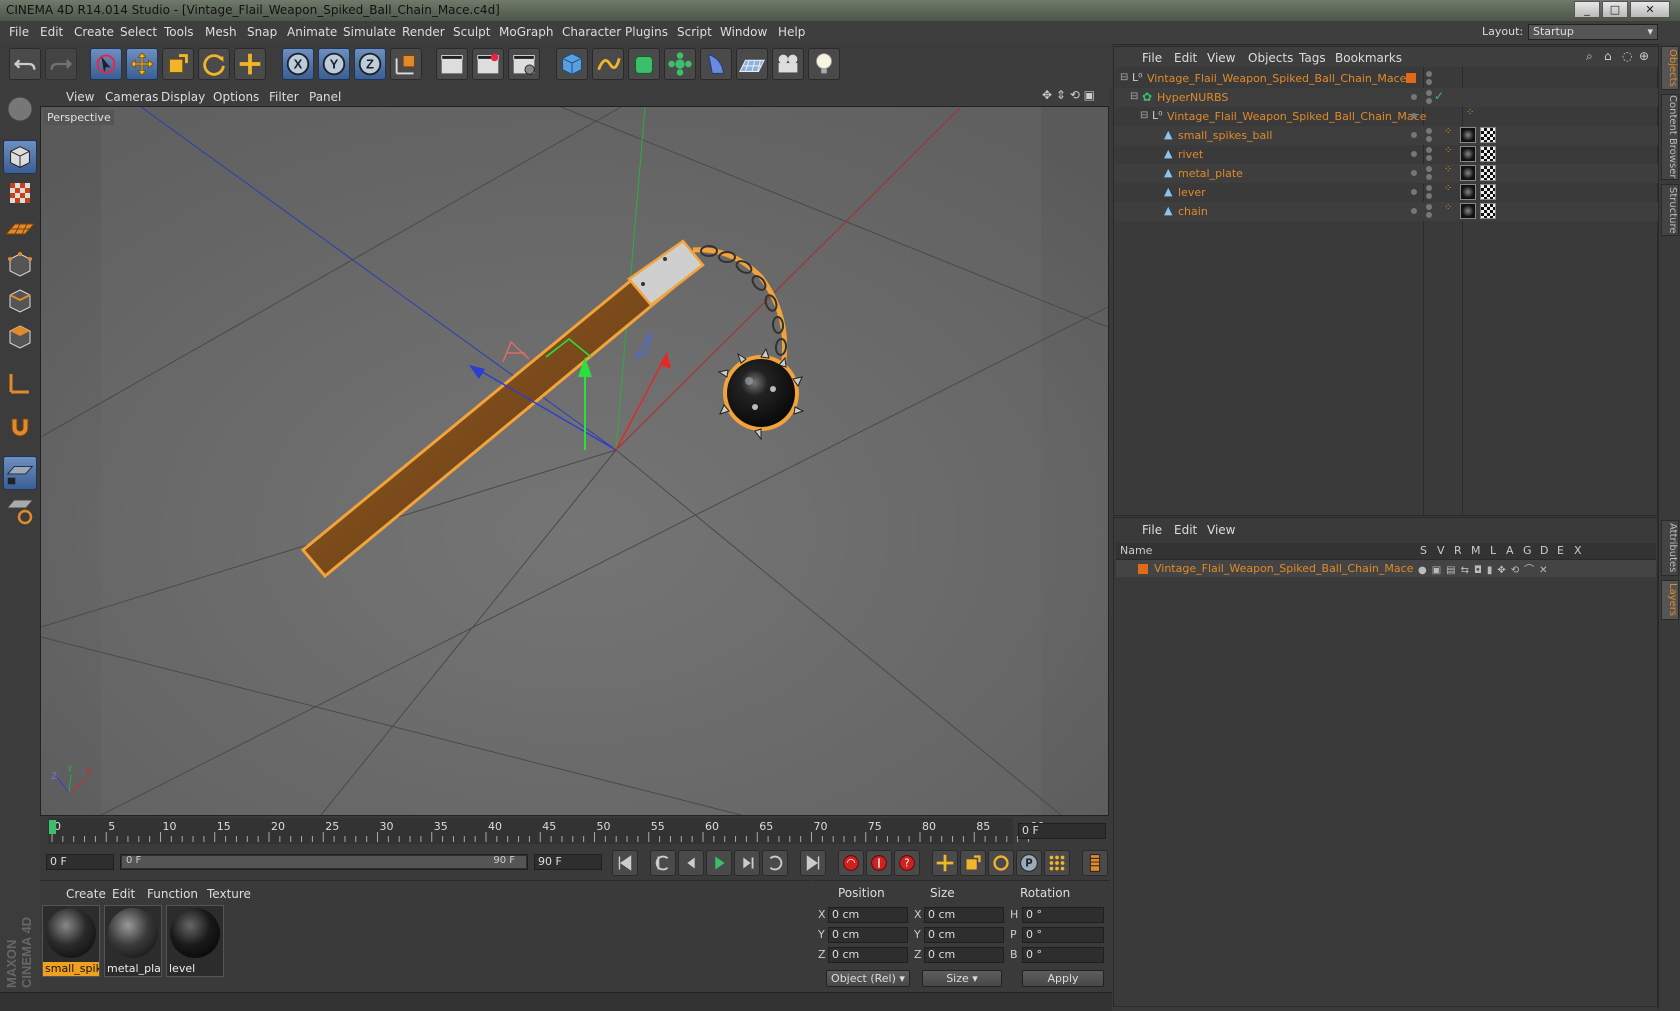 This screenshot has height=1011, width=1680. Describe the element at coordinates (1578, 550) in the screenshot. I see `col-x: X` at that location.